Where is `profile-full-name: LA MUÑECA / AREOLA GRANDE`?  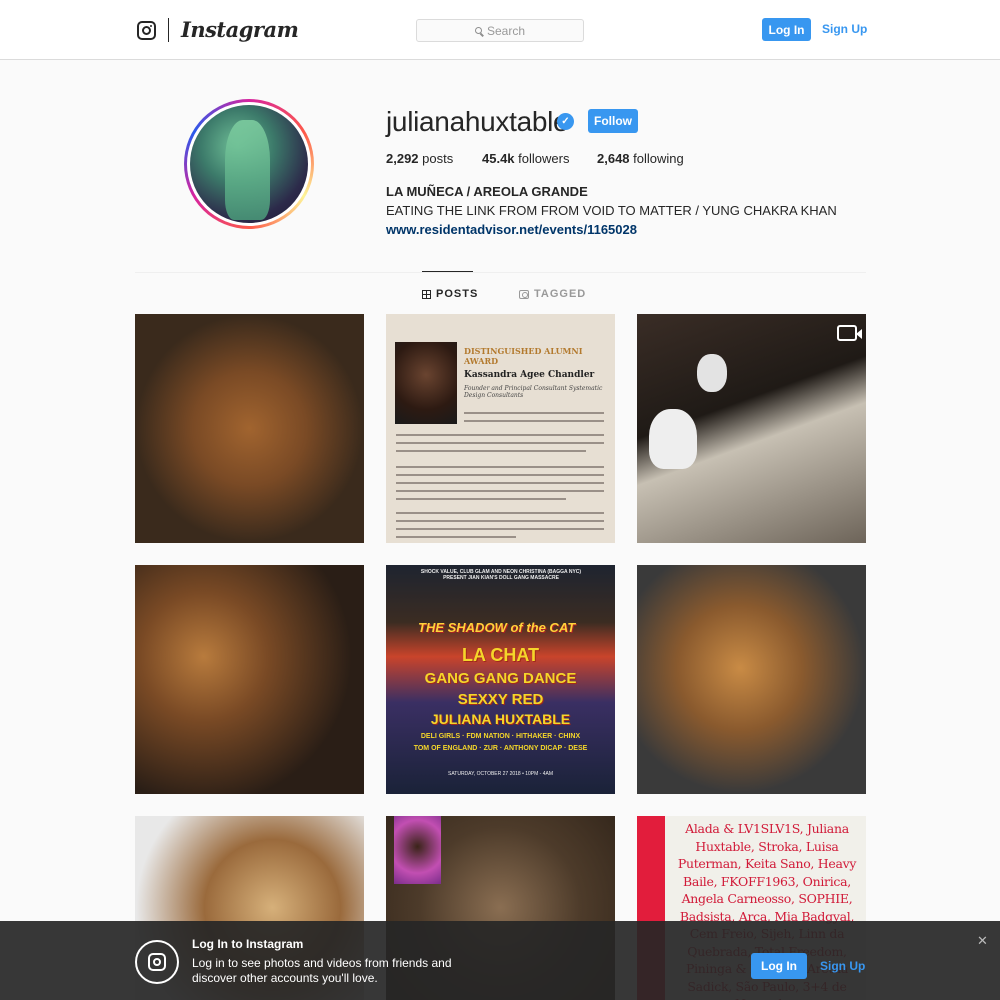 profile-full-name: LA MUÑECA / AREOLA GRANDE is located at coordinates (487, 191).